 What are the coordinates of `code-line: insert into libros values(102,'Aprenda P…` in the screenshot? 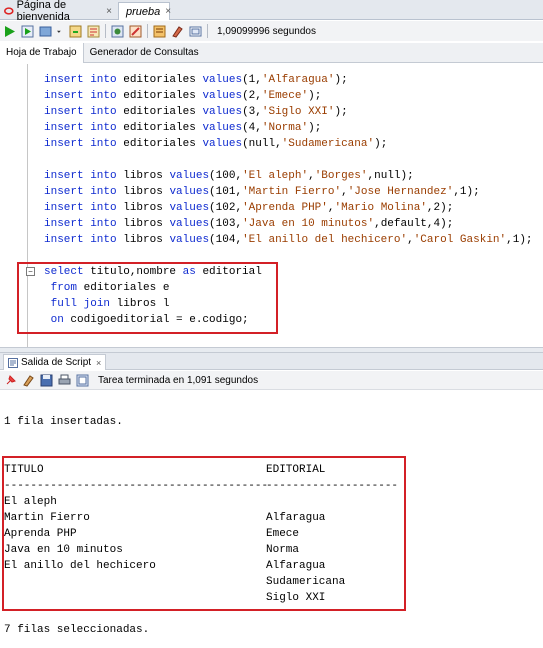 It's located at (249, 208).